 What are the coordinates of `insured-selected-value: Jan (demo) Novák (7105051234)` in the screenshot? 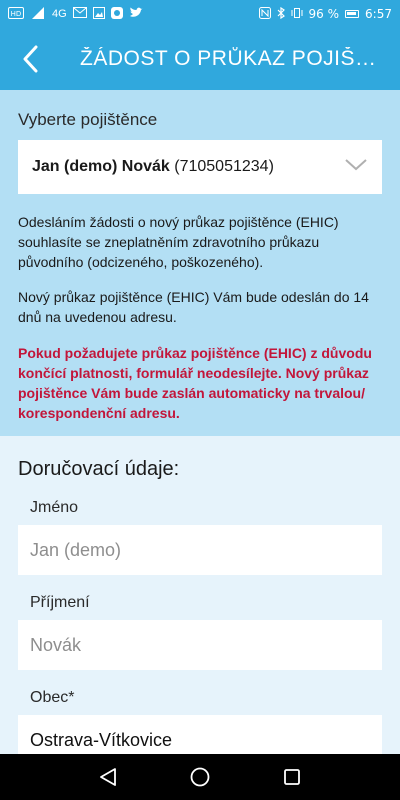 It's located at (153, 167).